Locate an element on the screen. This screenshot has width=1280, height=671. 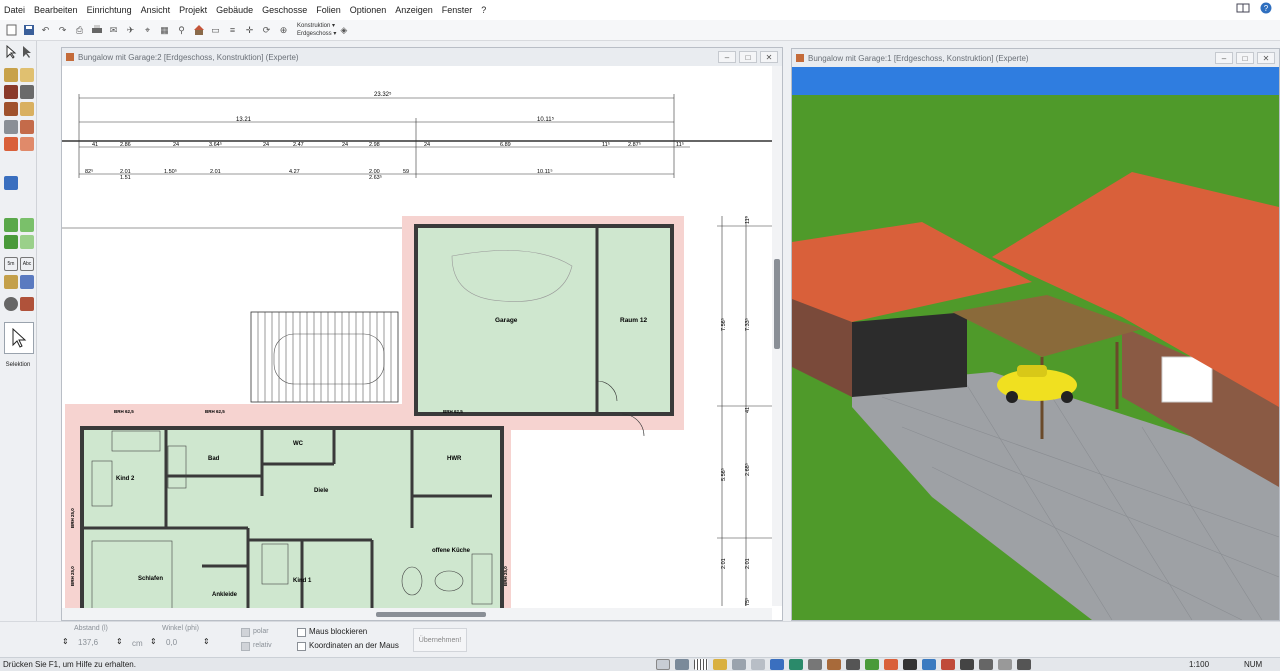
door-tool-icon is located at coordinates (11, 92).